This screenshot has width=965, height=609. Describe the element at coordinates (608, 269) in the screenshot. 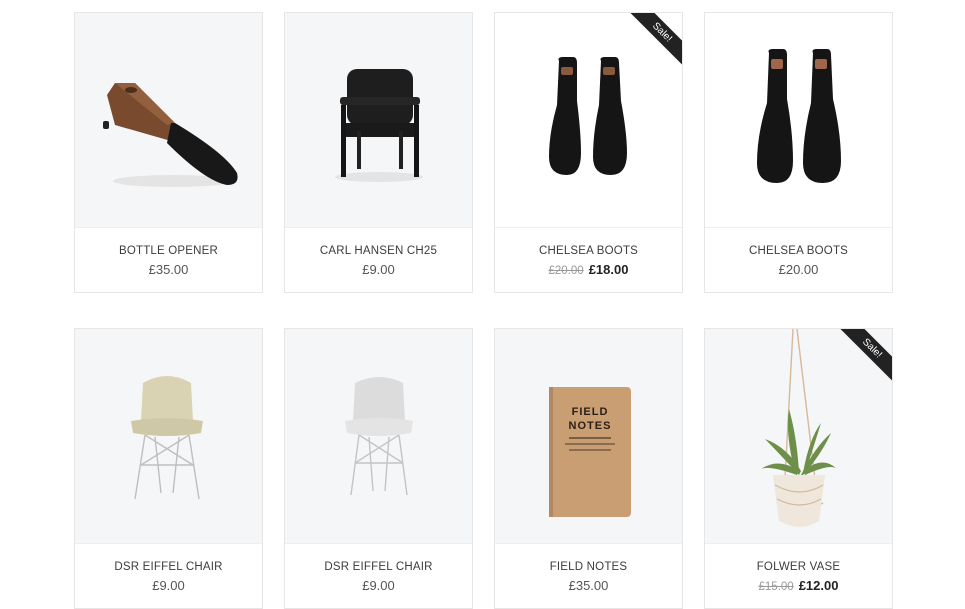

I see `product-sale-price: £18.00` at that location.